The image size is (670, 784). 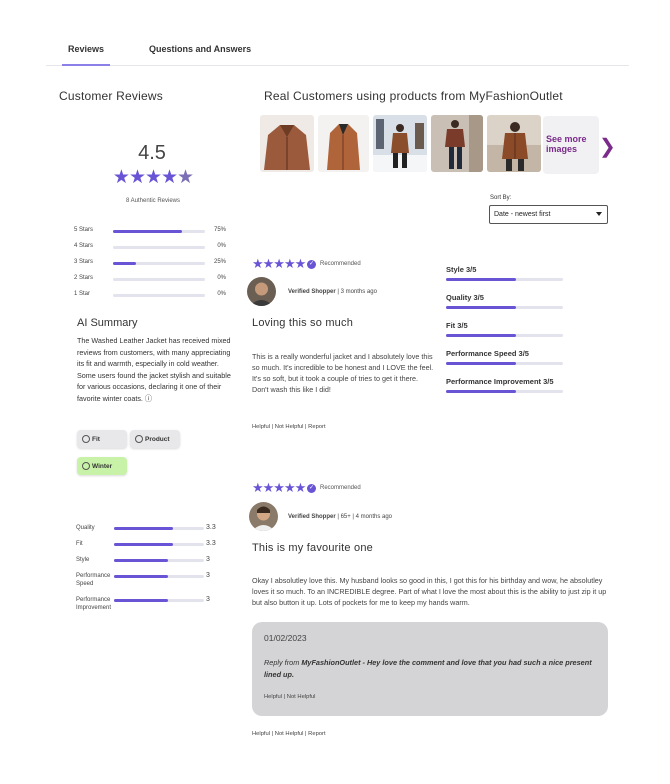 What do you see at coordinates (337, 51) in the screenshot?
I see `review-tabs: Reviews Questions and Answers` at bounding box center [337, 51].